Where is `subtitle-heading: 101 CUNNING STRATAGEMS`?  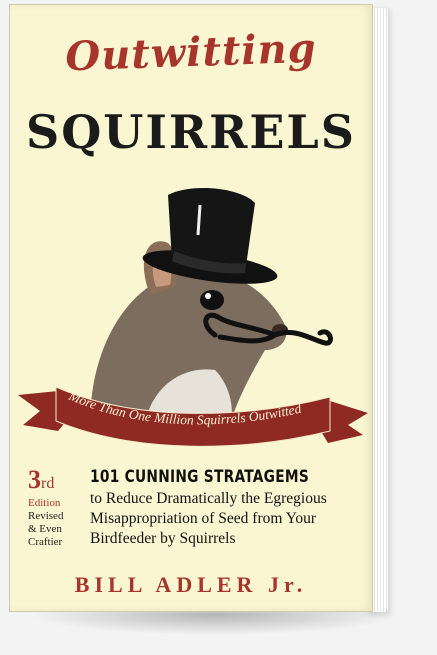
subtitle-heading: 101 CUNNING STRATAGEMS is located at coordinates (200, 477).